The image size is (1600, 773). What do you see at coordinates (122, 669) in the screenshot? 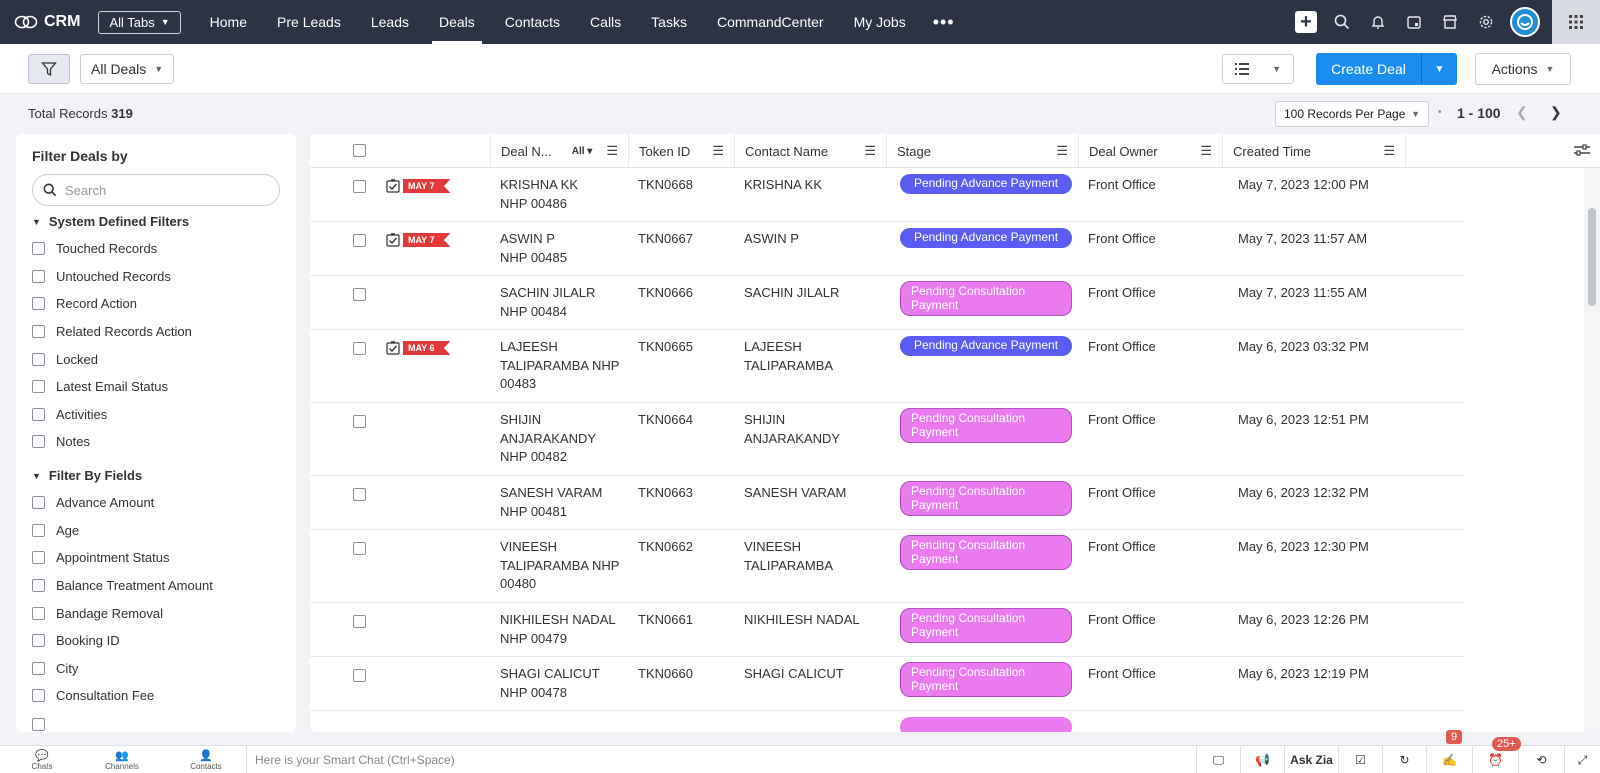
I see `field-filter-city: City` at bounding box center [122, 669].